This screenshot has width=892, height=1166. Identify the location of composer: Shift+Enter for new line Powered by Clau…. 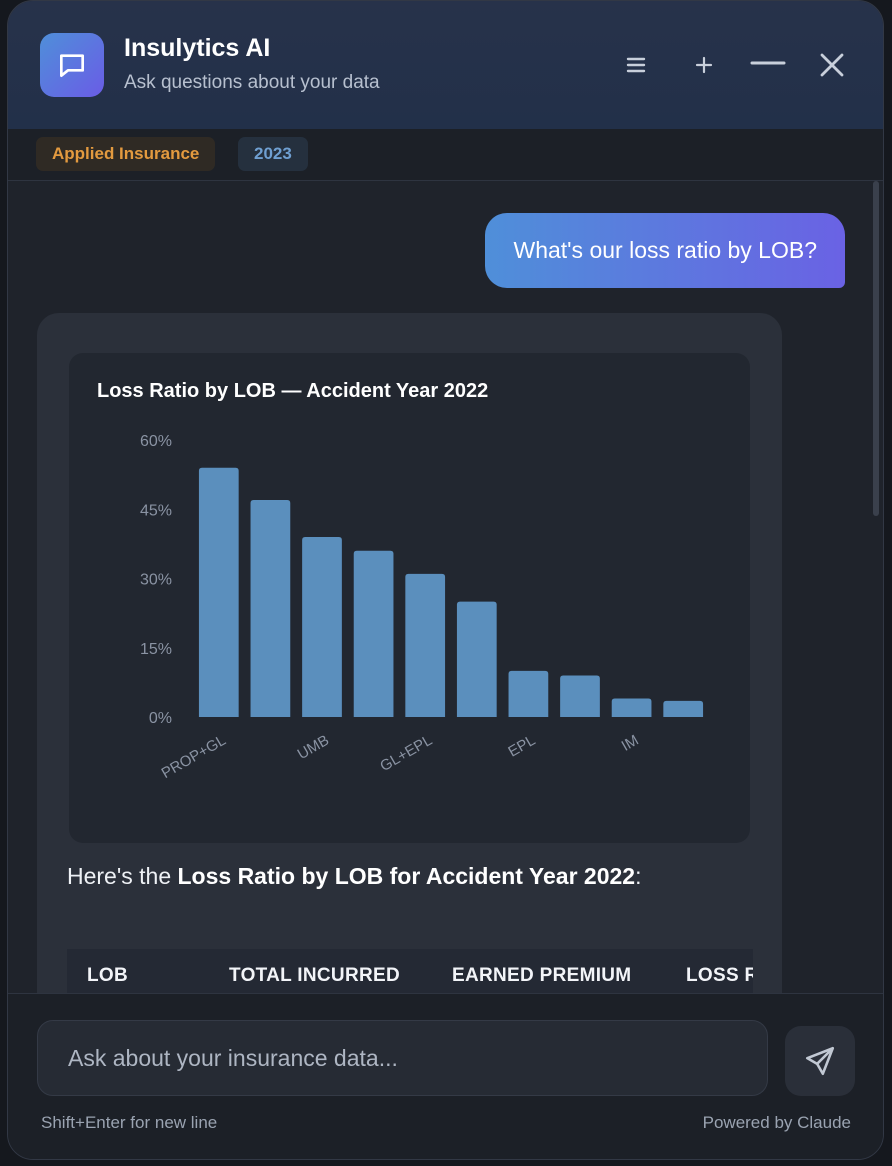
(445, 1076).